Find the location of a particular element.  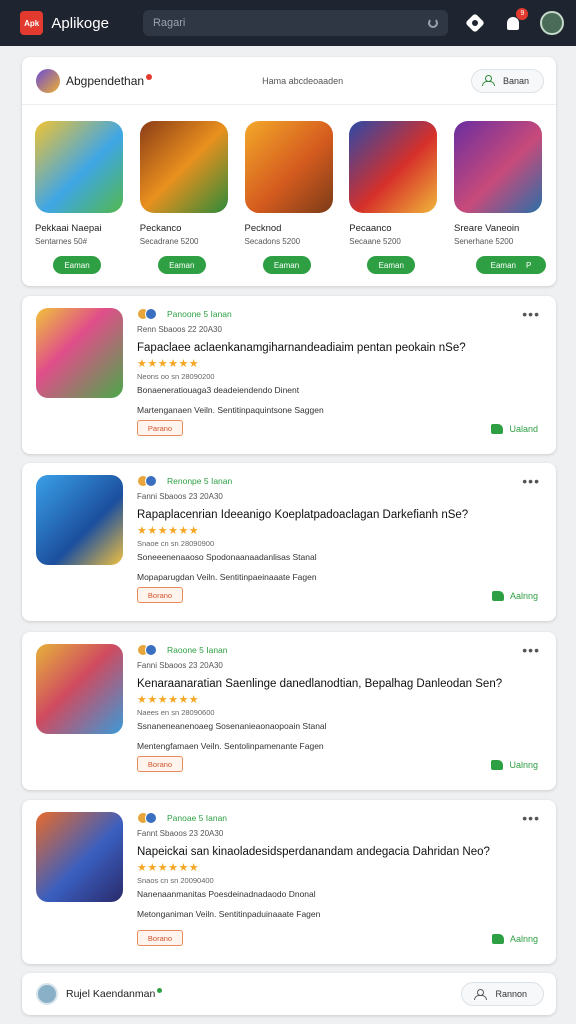

top-bar: Apk Aplikoge Ragari 9 is located at coordinates (288, 23).